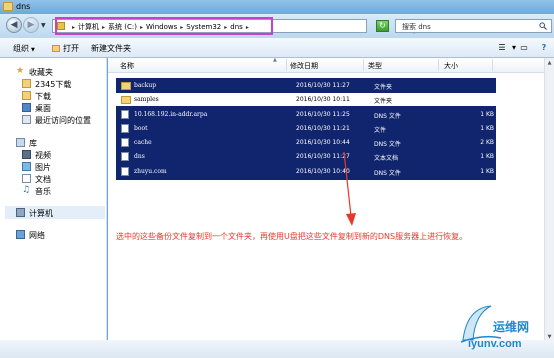 The height and width of the screenshot is (358, 554). I want to click on search-icon, so click(543, 26).